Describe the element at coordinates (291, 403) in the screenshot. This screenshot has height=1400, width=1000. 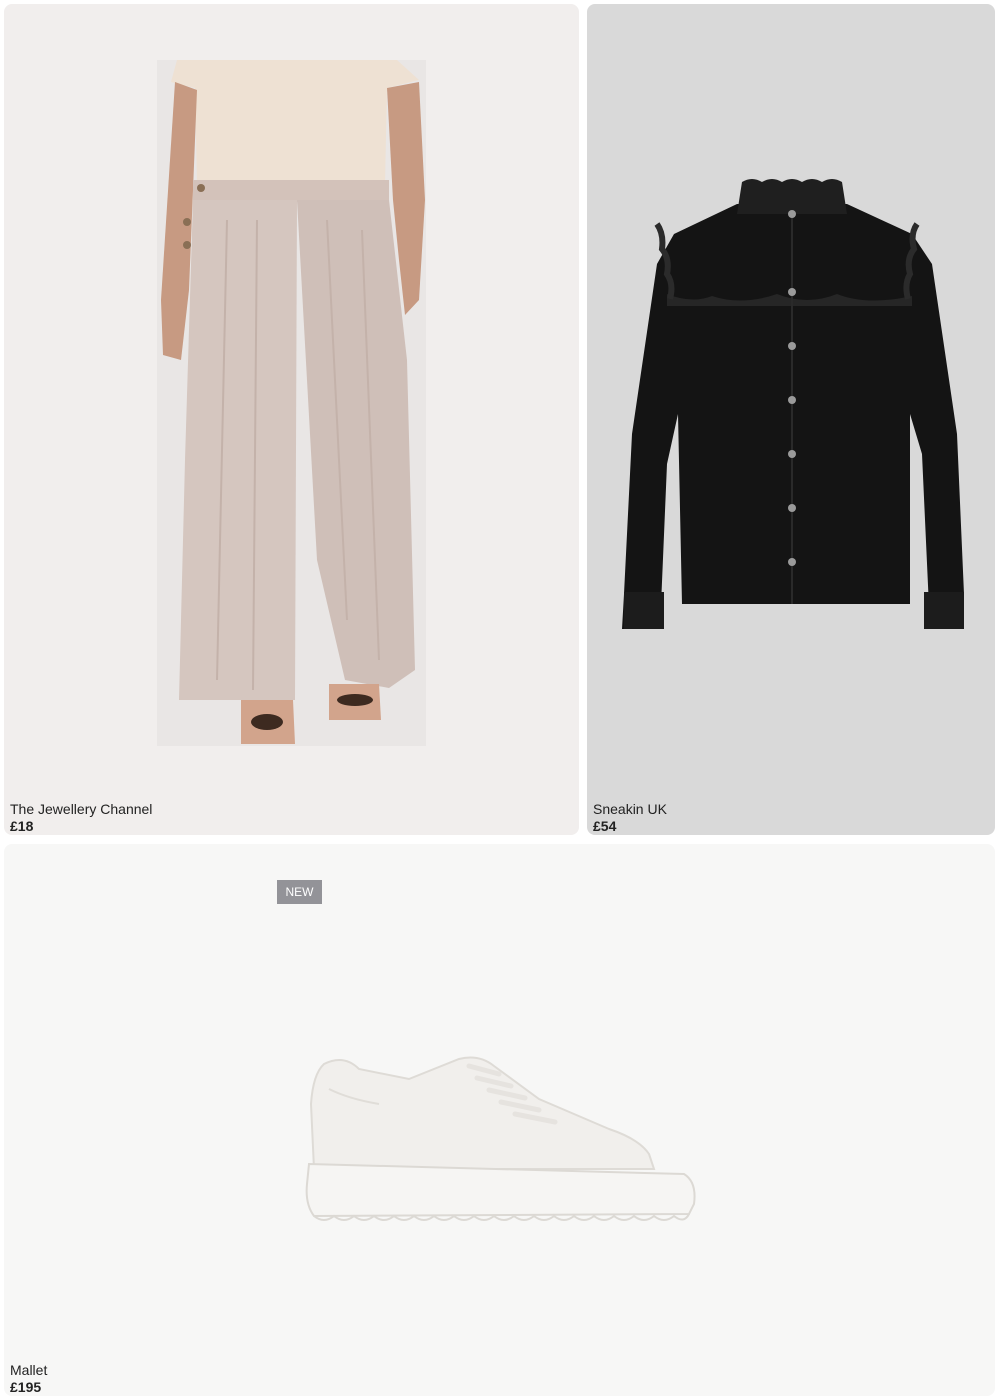
I see `product-image-trousers` at that location.